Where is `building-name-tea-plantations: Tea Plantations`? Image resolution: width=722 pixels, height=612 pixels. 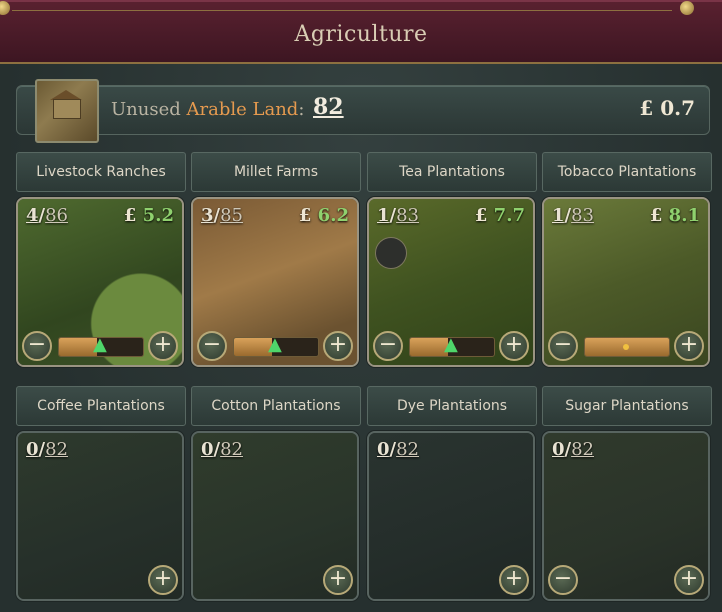 building-name-tea-plantations: Tea Plantations is located at coordinates (452, 172).